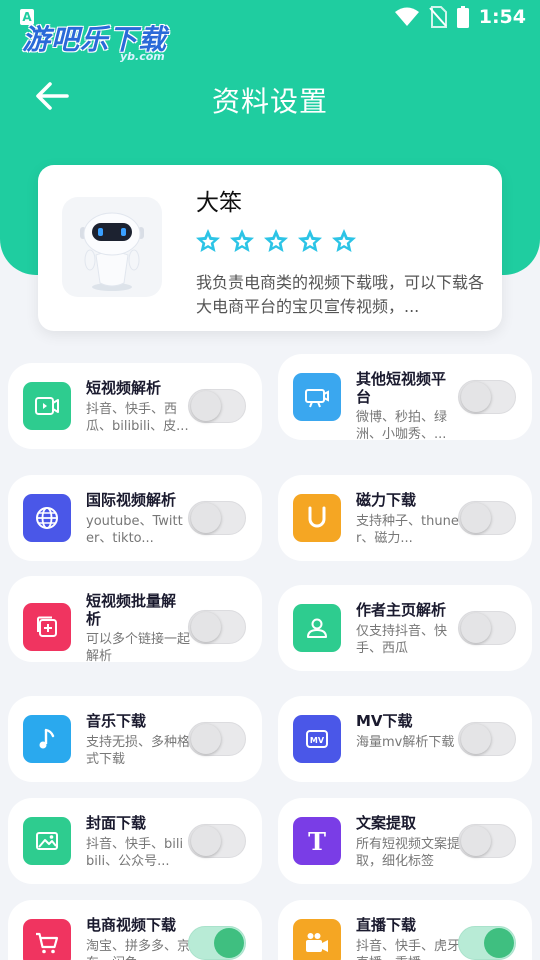 This screenshot has width=540, height=960. I want to click on profile-name: 大笨, so click(219, 203).